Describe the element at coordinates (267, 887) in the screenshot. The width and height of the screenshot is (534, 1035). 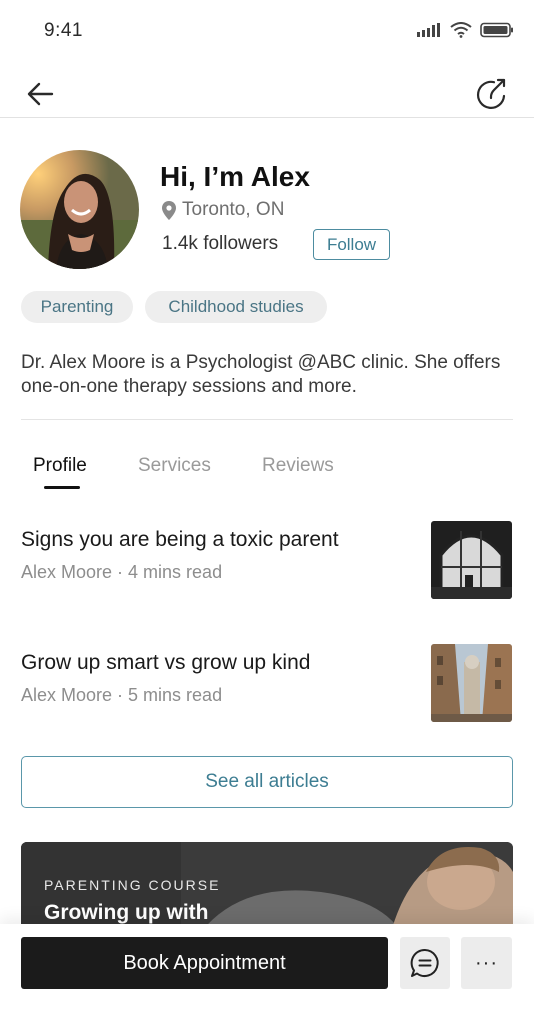
I see `course-card: PARENTING COURSE Growing up with` at that location.